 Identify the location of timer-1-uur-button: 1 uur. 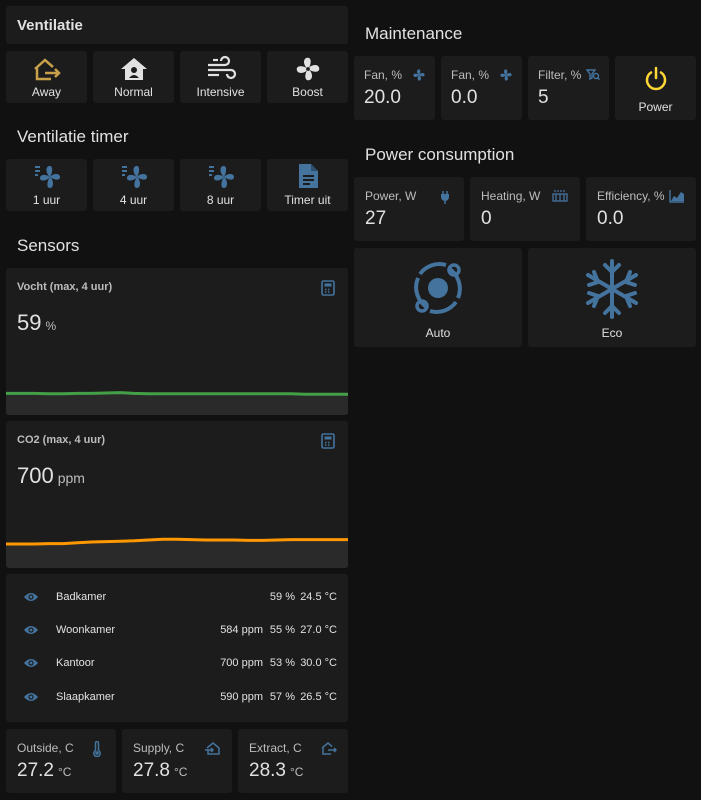
(46, 185).